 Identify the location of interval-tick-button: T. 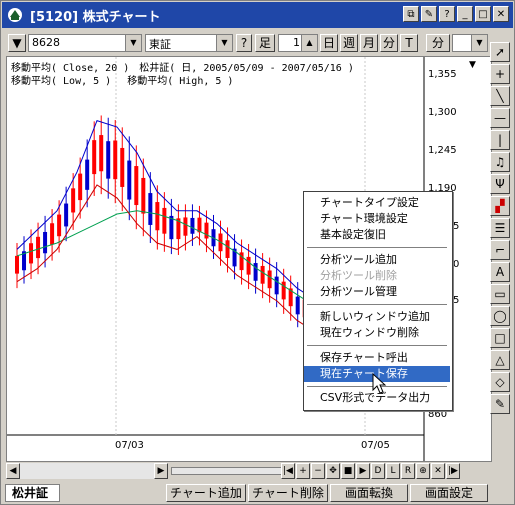
(409, 43).